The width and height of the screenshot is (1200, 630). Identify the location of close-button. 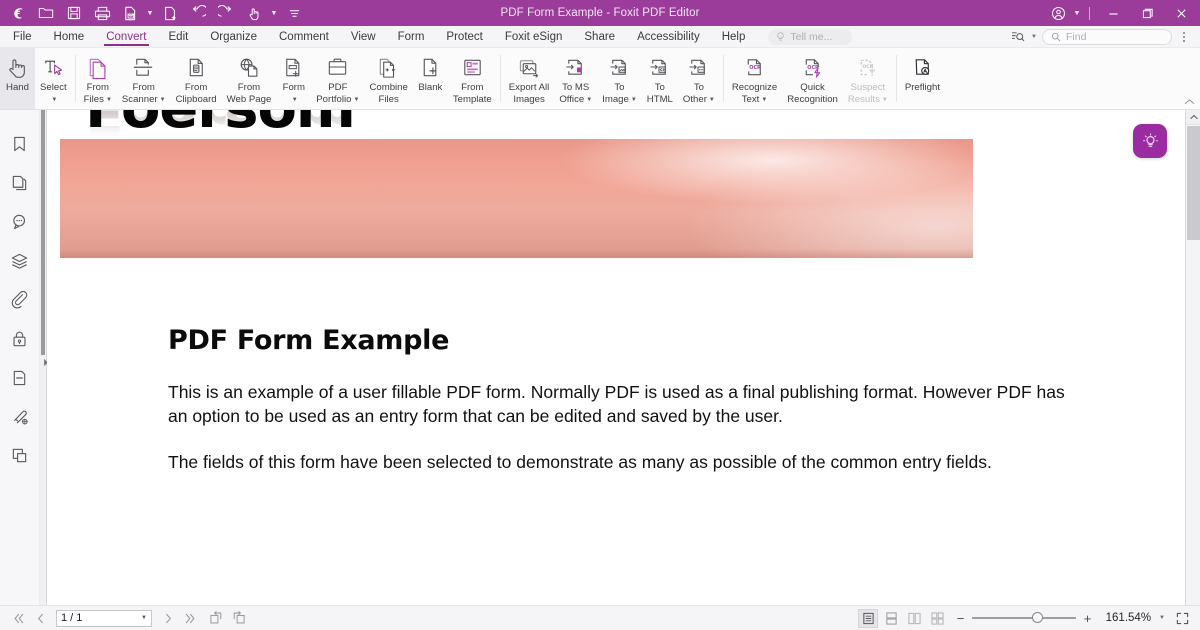
(1181, 13).